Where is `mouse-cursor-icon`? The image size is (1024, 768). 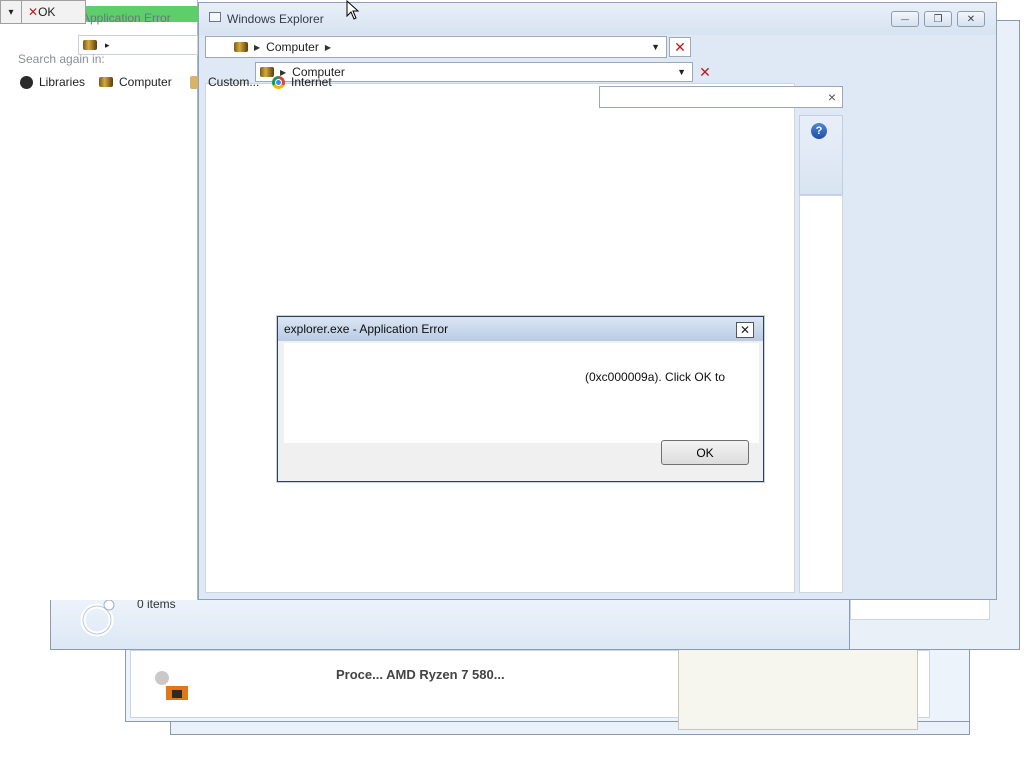
mouse-cursor-icon is located at coordinates (353, 10).